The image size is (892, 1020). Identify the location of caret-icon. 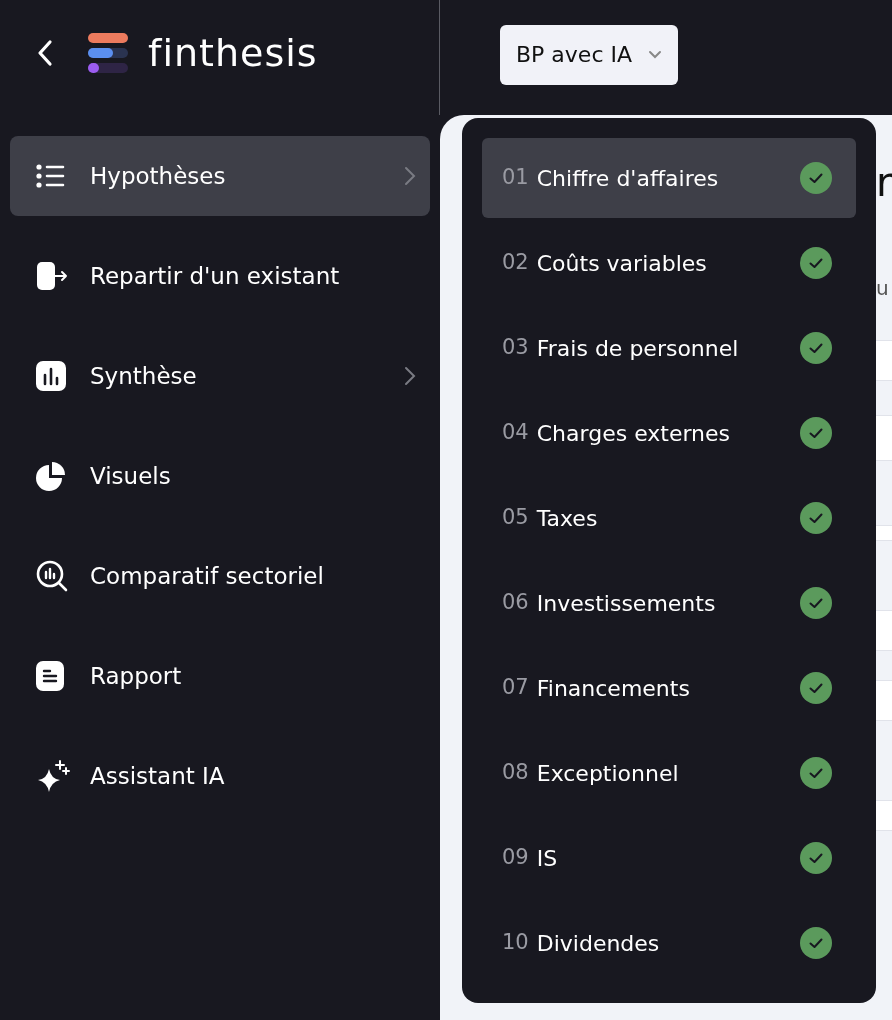
(655, 54).